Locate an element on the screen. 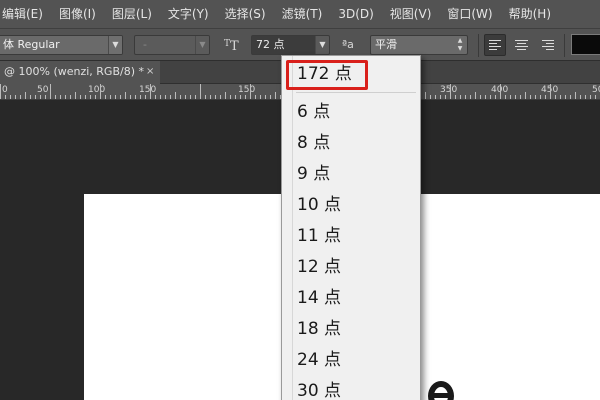 The height and width of the screenshot is (400, 600). menu-select: 选择(S) is located at coordinates (245, 14).